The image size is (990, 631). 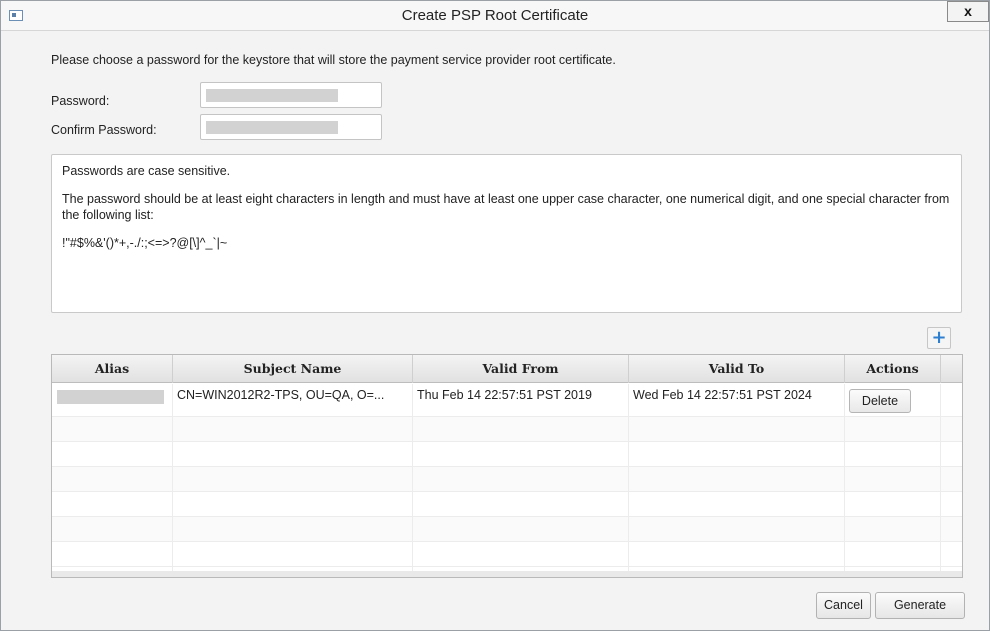 I want to click on delete-button: Delete, so click(x=880, y=401).